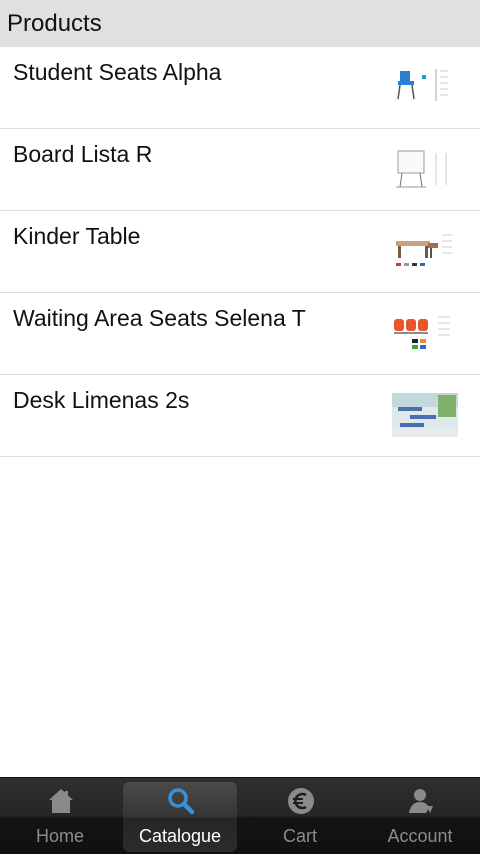 The image size is (480, 854). Describe the element at coordinates (77, 236) in the screenshot. I see `product-name: Kinder Table` at that location.